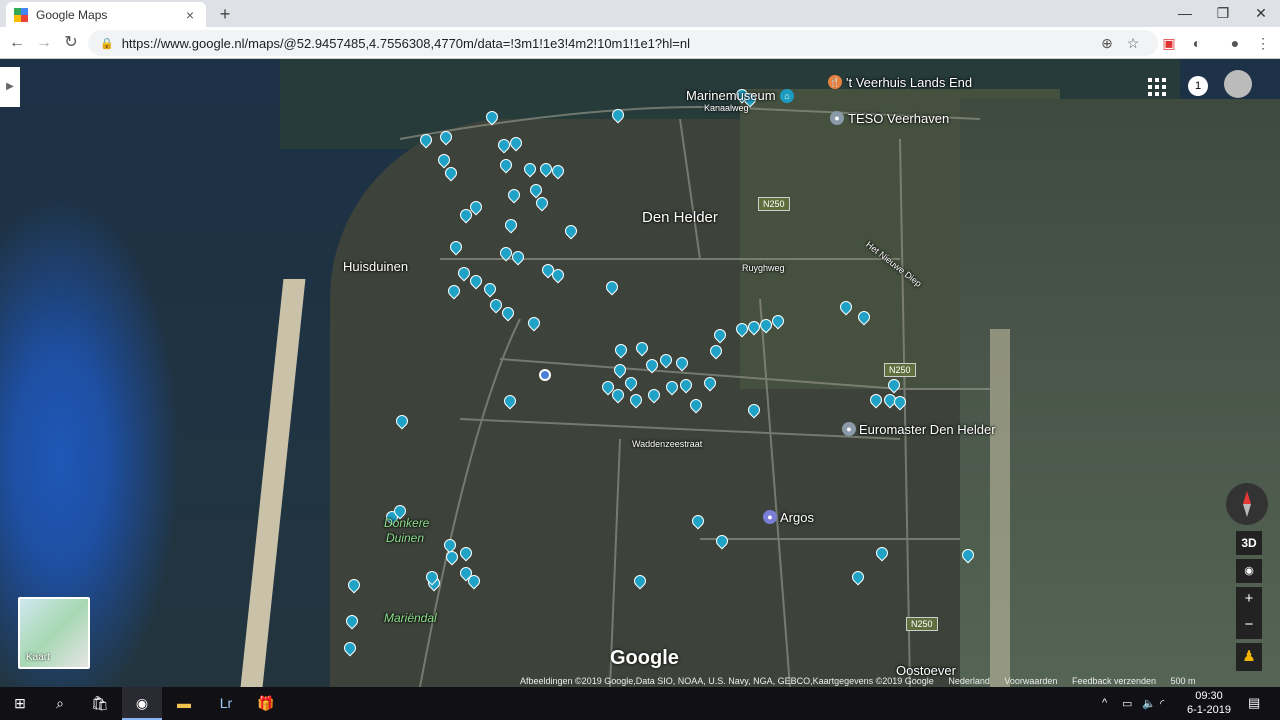 This screenshot has height=720, width=1280. What do you see at coordinates (1114, 681) in the screenshot?
I see `feedback-link: Feedback verzenden` at bounding box center [1114, 681].